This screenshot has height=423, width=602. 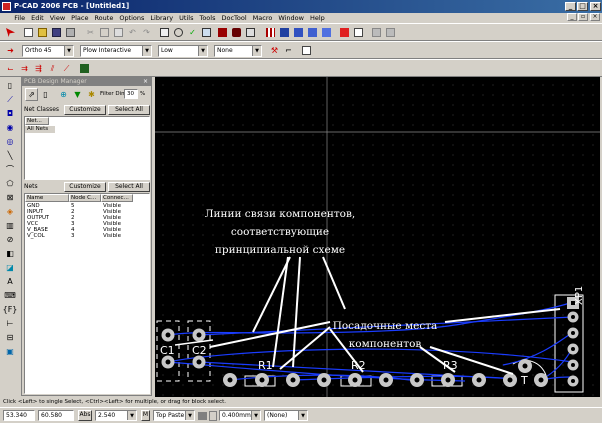 I want to click on place-field-icon: {F}, so click(x=10, y=309).